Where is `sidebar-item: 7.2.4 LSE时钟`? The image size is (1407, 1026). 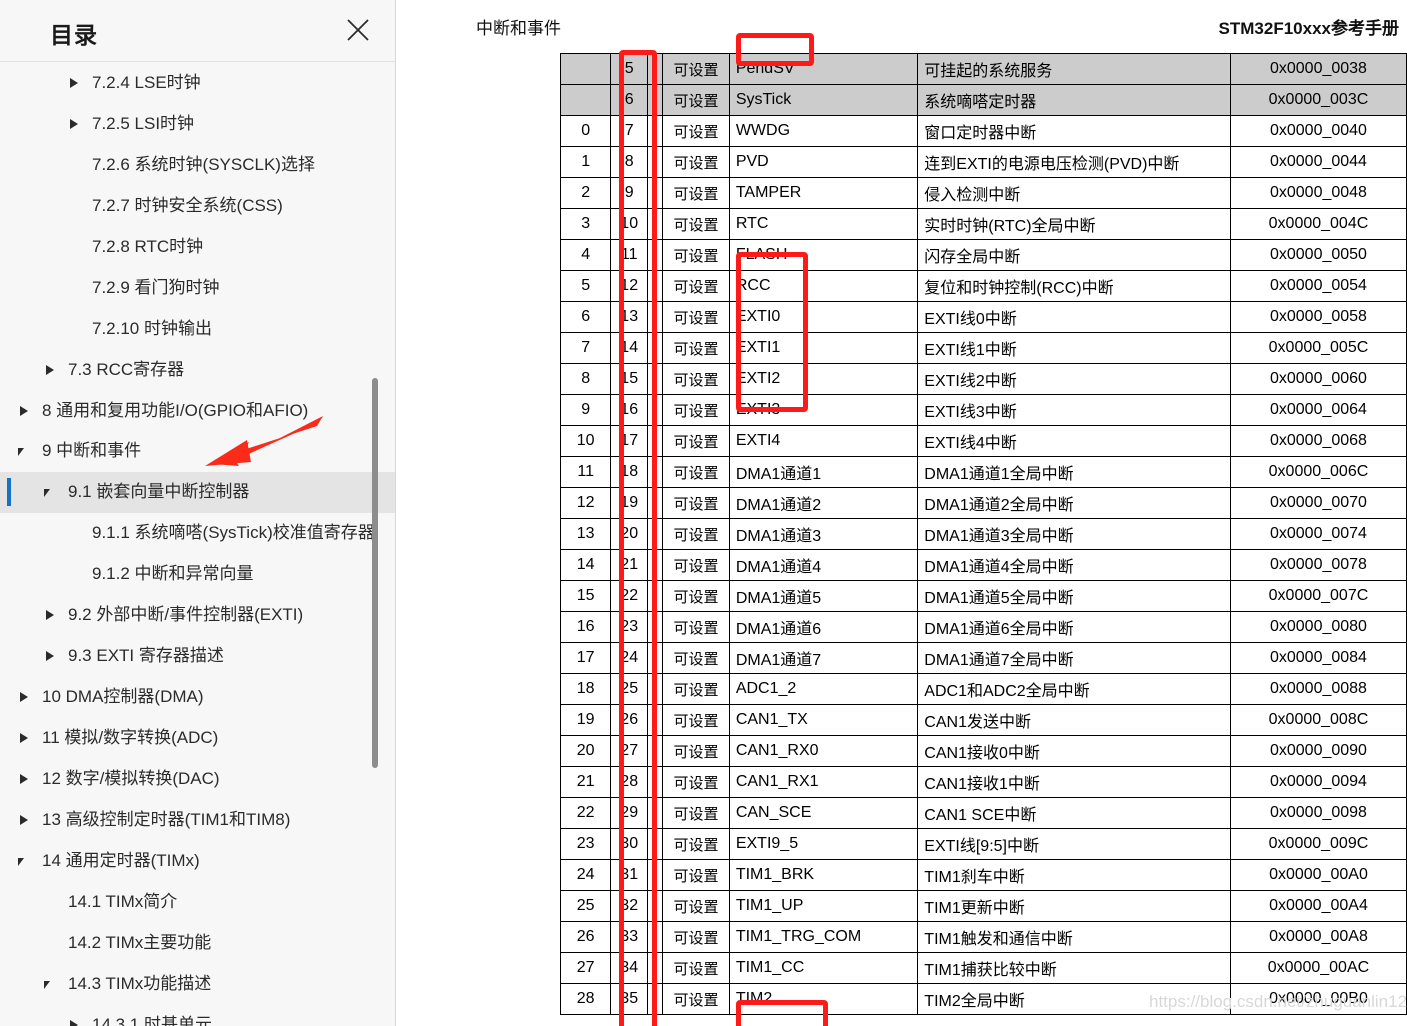
sidebar-item: 7.2.4 LSE时钟 is located at coordinates (197, 83).